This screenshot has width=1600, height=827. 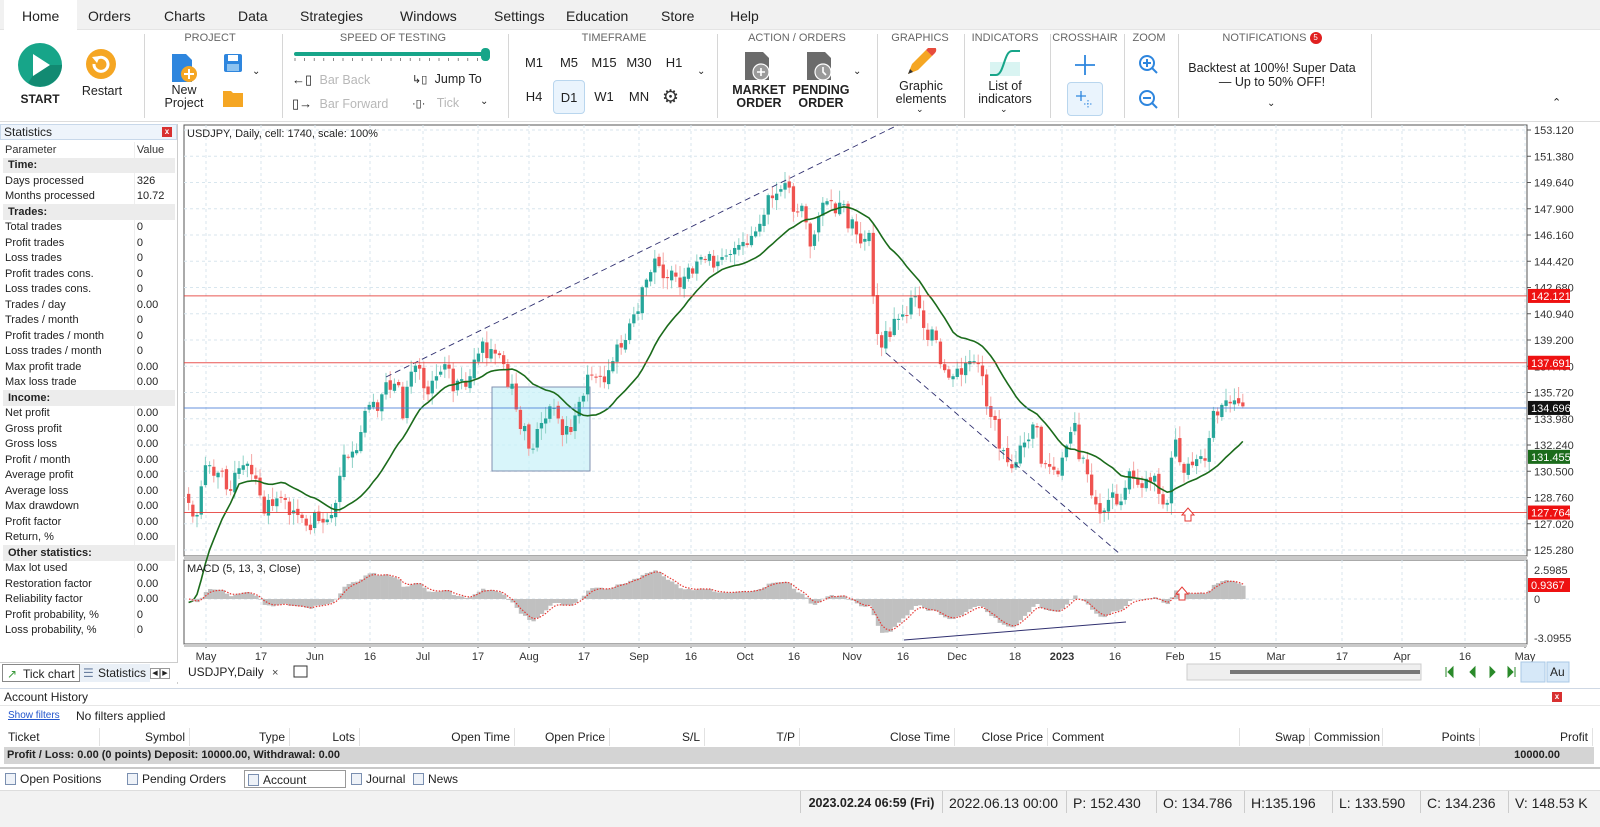 I want to click on new-project-button: New Project, so click(x=184, y=82).